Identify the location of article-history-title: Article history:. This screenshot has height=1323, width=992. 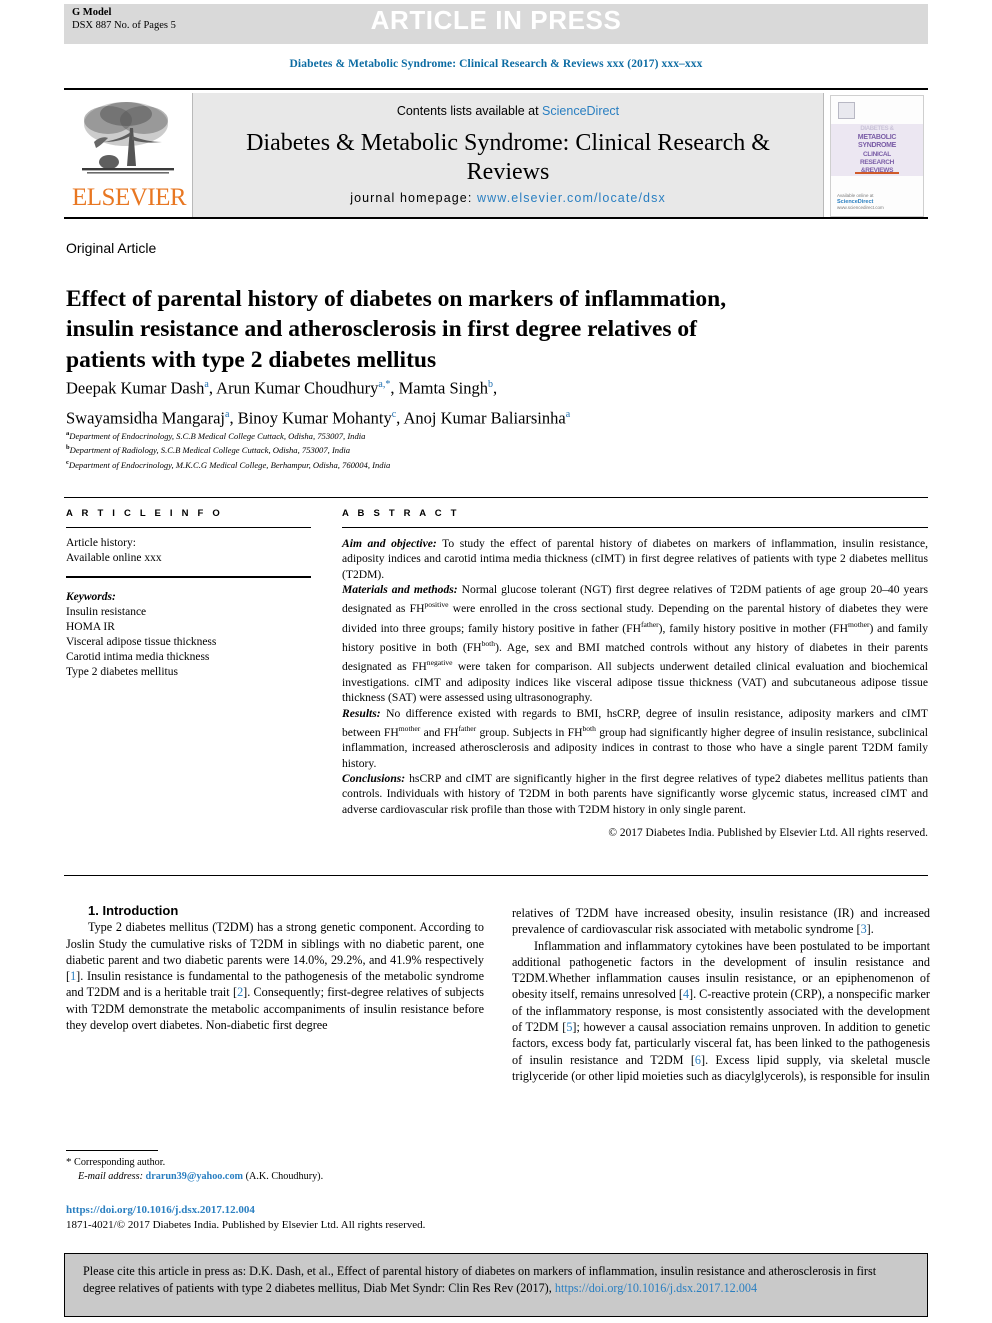
(101, 543).